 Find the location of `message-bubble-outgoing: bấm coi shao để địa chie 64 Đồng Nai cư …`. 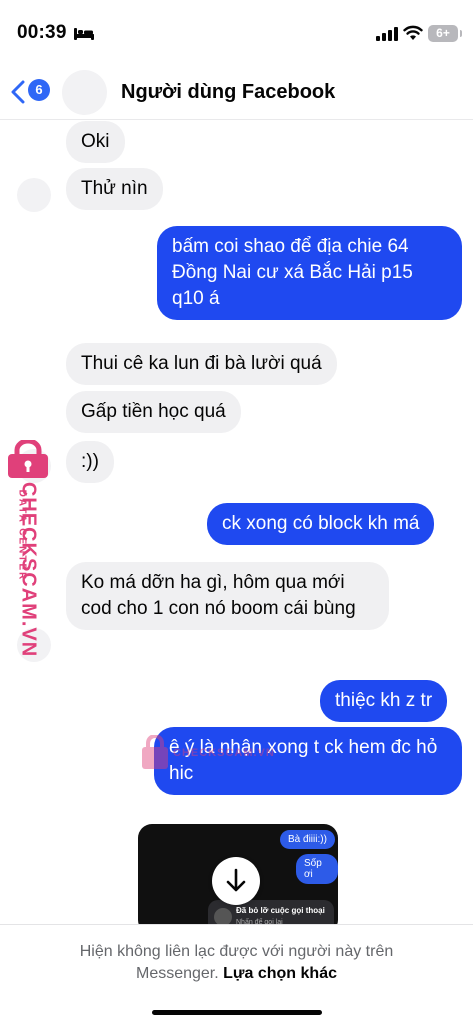

message-bubble-outgoing: bấm coi shao để địa chie 64 Đồng Nai cư … is located at coordinates (309, 273).